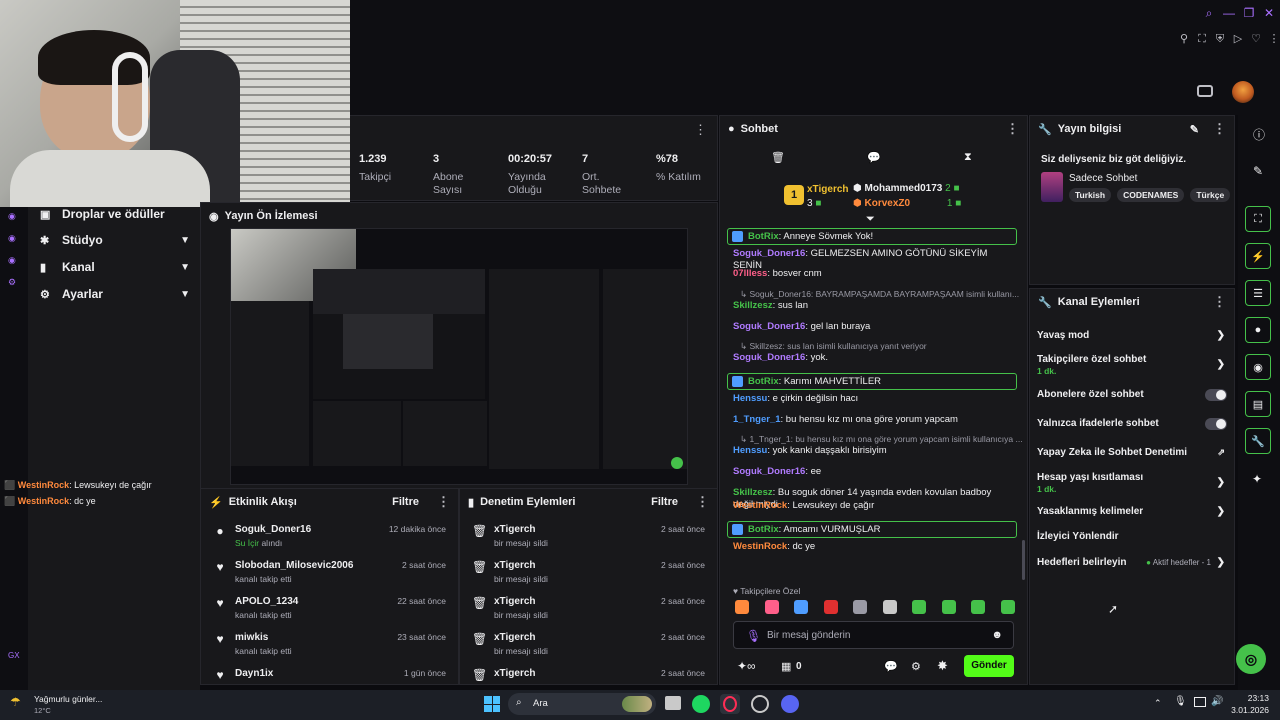  What do you see at coordinates (873, 220) in the screenshot?
I see `pinned-icon: ⏷` at bounding box center [873, 220].